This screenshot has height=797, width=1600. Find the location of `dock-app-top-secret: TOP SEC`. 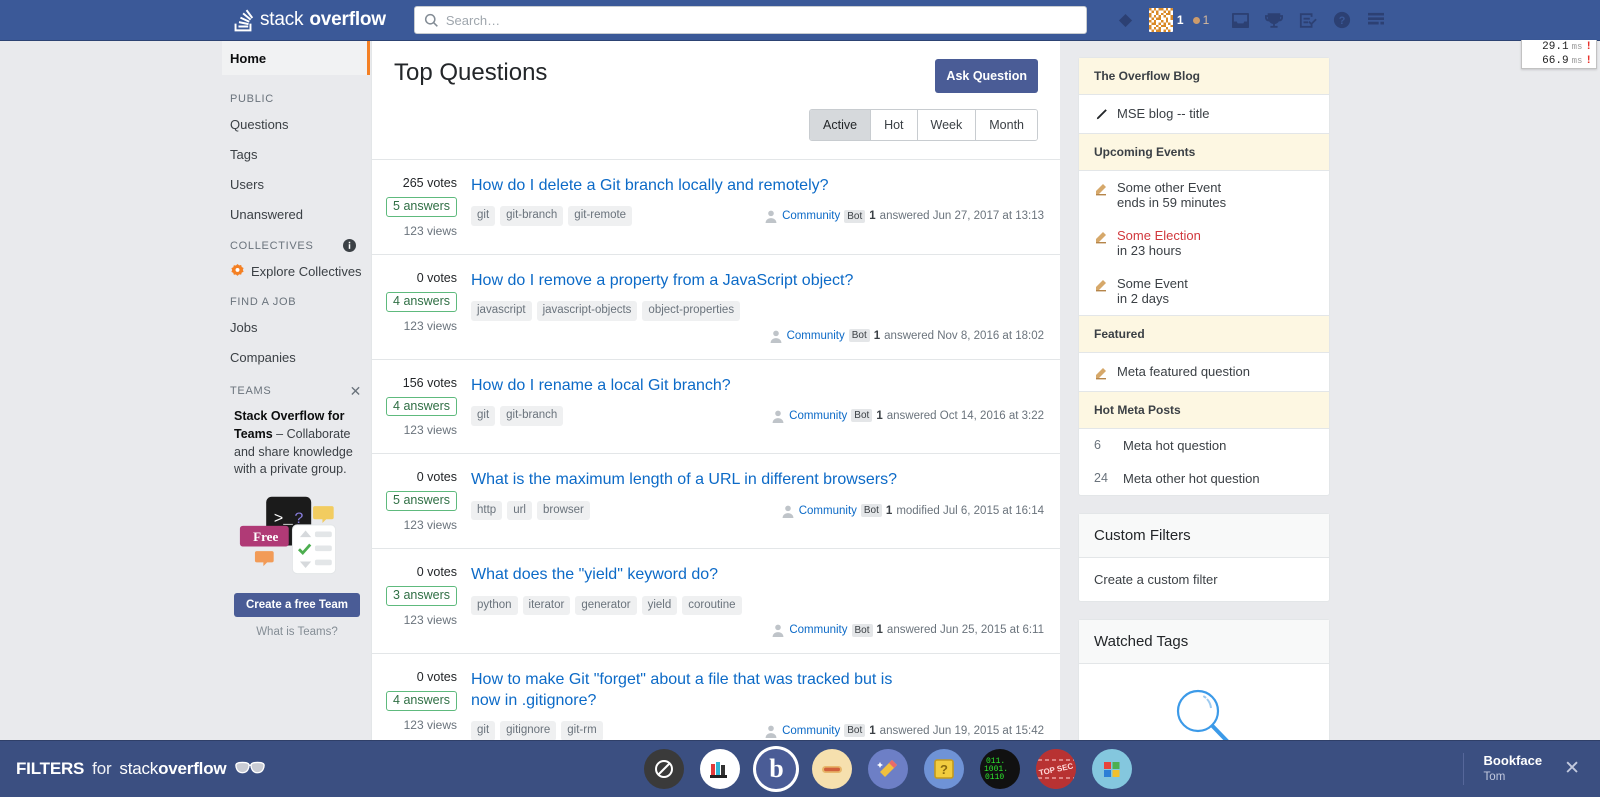

dock-app-top-secret: TOP SEC is located at coordinates (1056, 769).